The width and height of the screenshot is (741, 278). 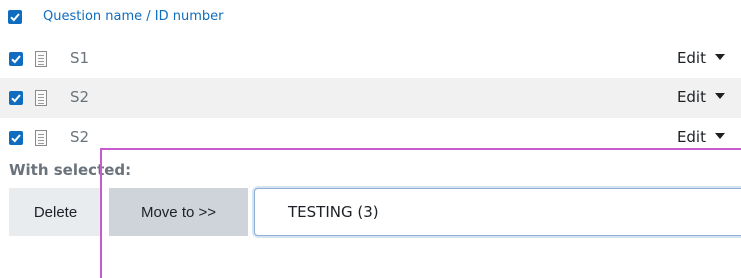 I want to click on question-row: S1 Edit, so click(x=370, y=58).